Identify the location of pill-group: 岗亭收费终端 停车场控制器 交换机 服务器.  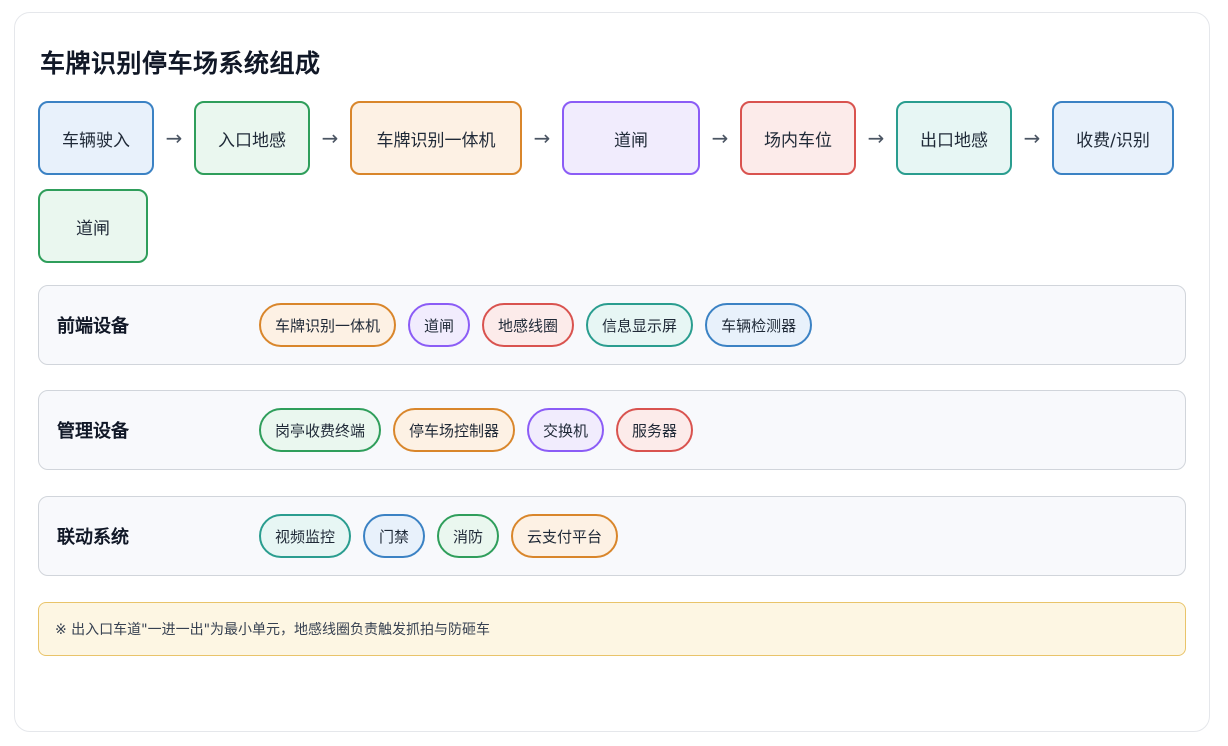
(476, 430).